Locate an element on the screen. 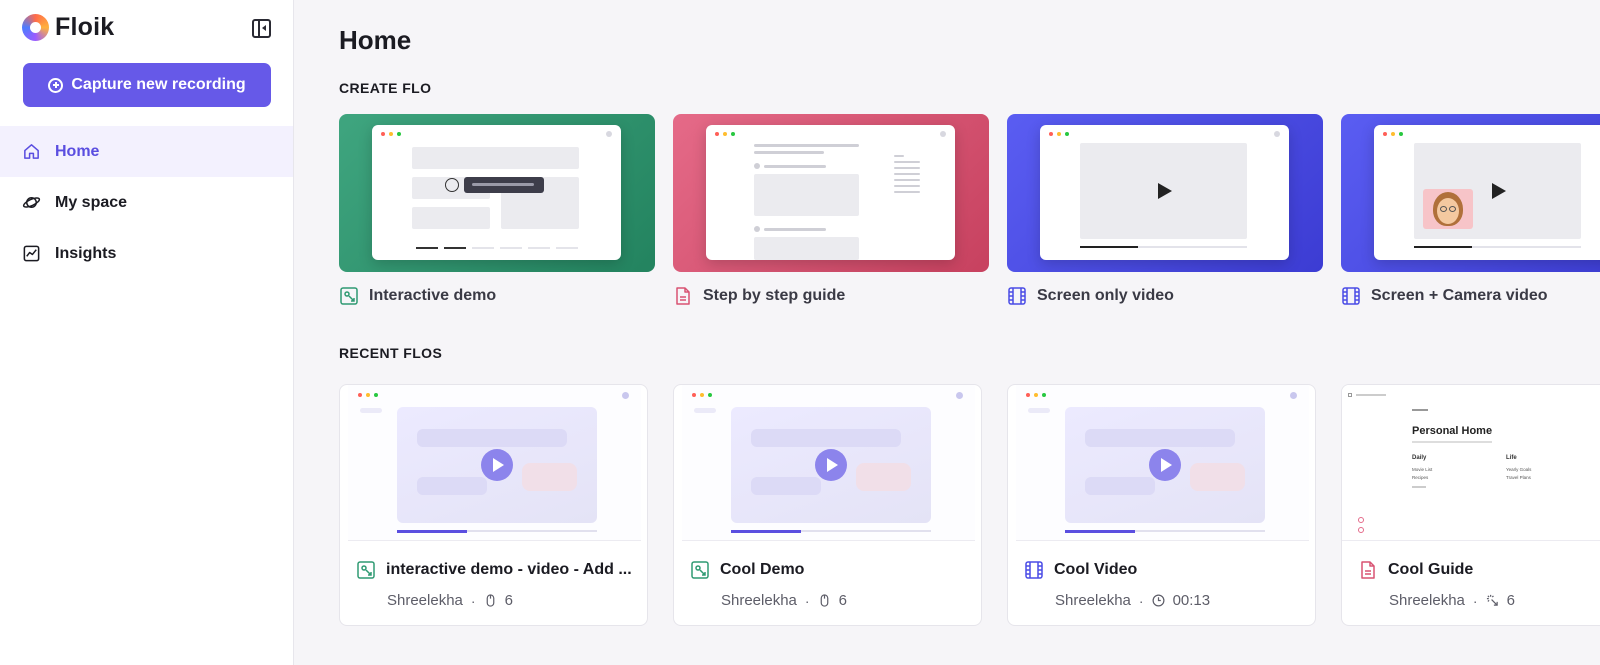 This screenshot has width=1600, height=665. guide-preview-title: Personal Home is located at coordinates (1452, 431).